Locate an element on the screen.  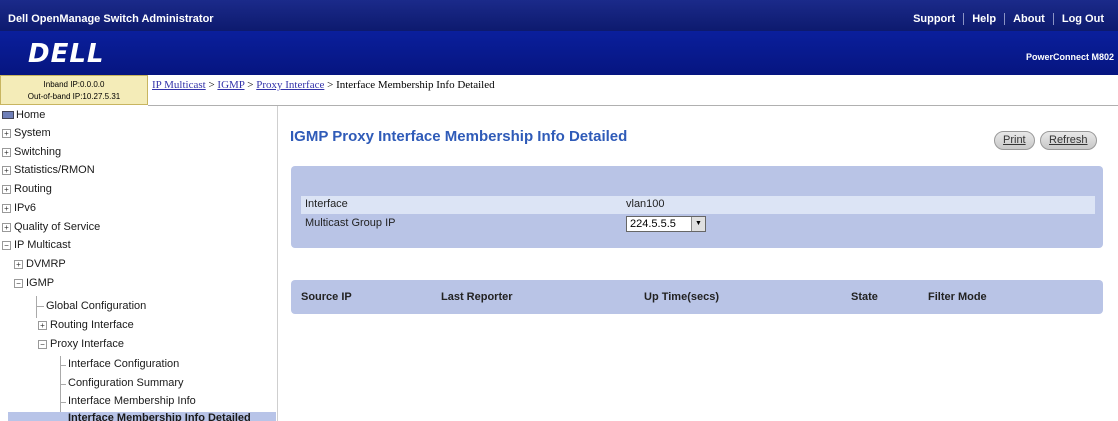
sidebar-item-routing: + Routing is located at coordinates (27, 189).